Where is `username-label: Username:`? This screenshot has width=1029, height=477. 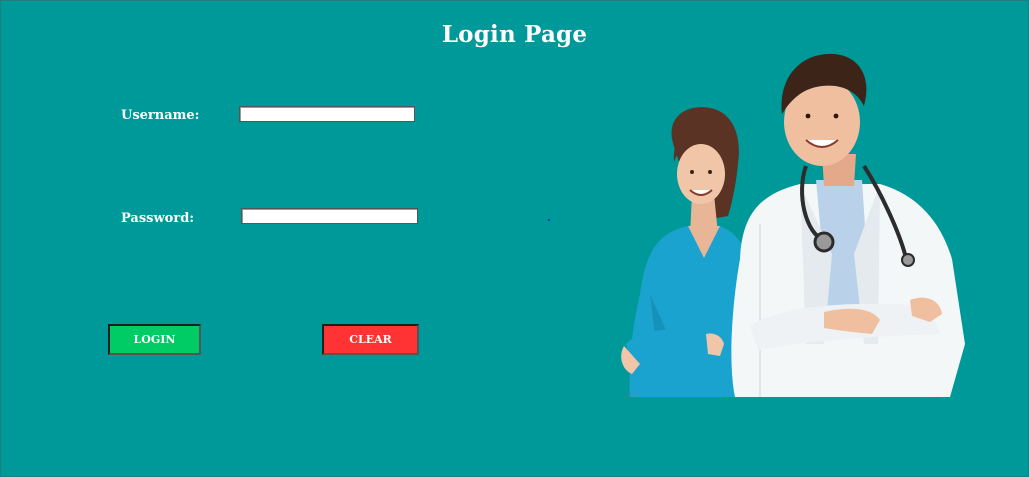 username-label: Username: is located at coordinates (160, 115).